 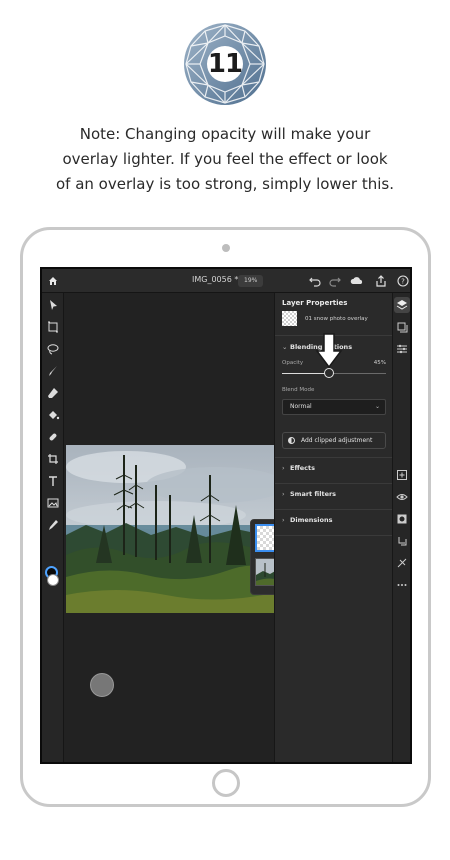 What do you see at coordinates (402, 497) in the screenshot?
I see `visibility-icon` at bounding box center [402, 497].